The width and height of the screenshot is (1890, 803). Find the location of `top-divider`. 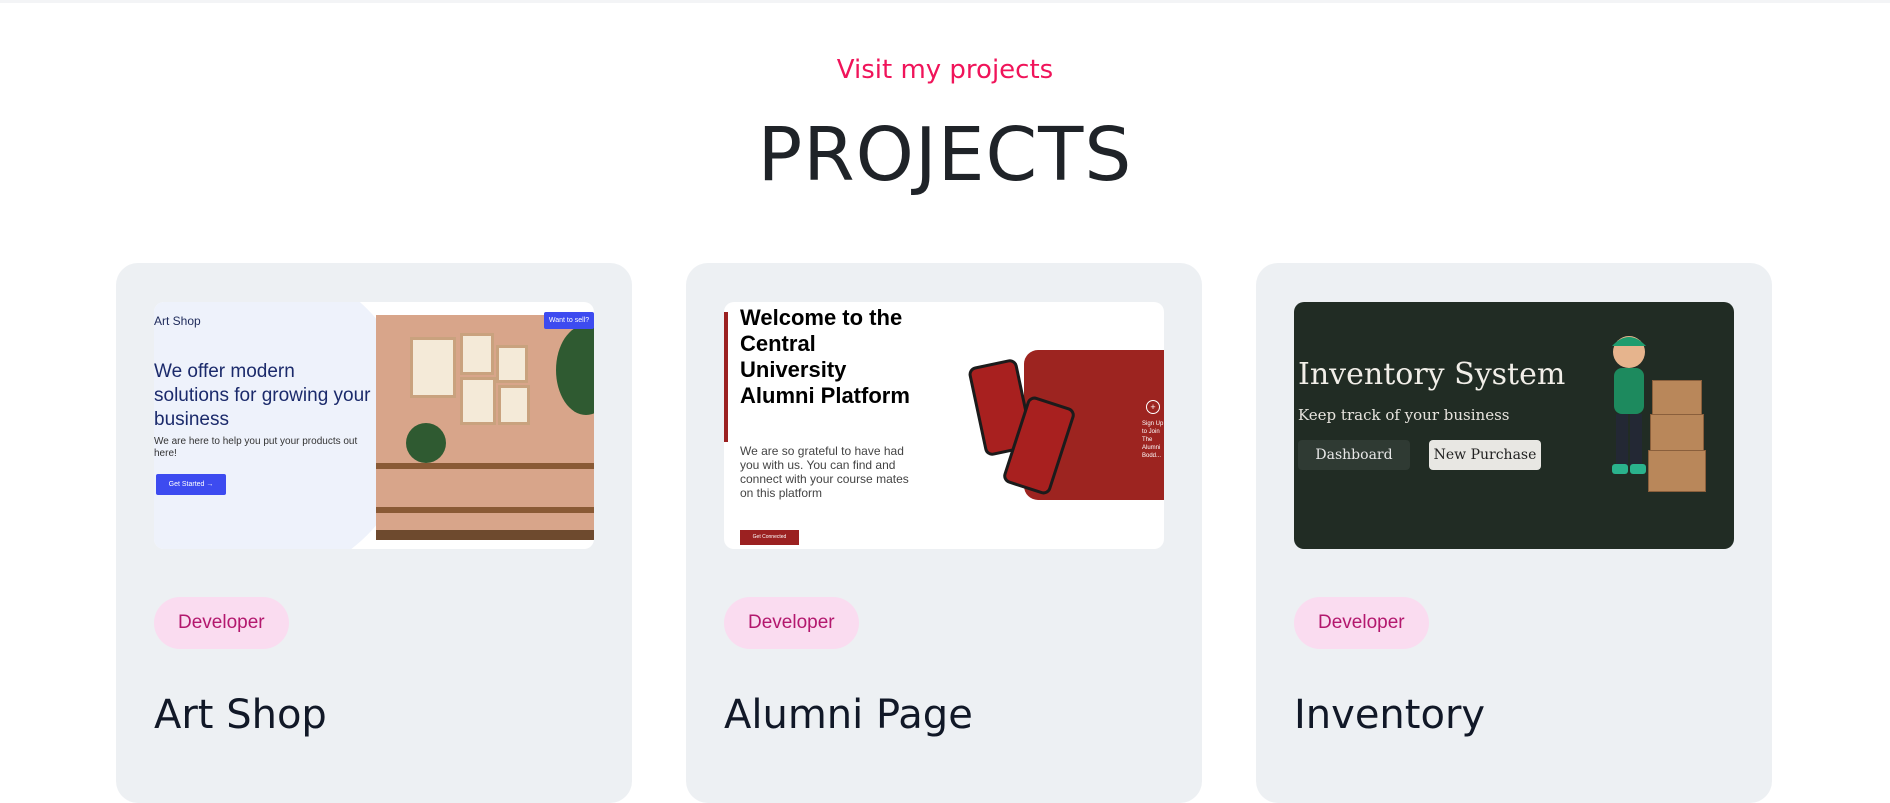

top-divider is located at coordinates (945, 1).